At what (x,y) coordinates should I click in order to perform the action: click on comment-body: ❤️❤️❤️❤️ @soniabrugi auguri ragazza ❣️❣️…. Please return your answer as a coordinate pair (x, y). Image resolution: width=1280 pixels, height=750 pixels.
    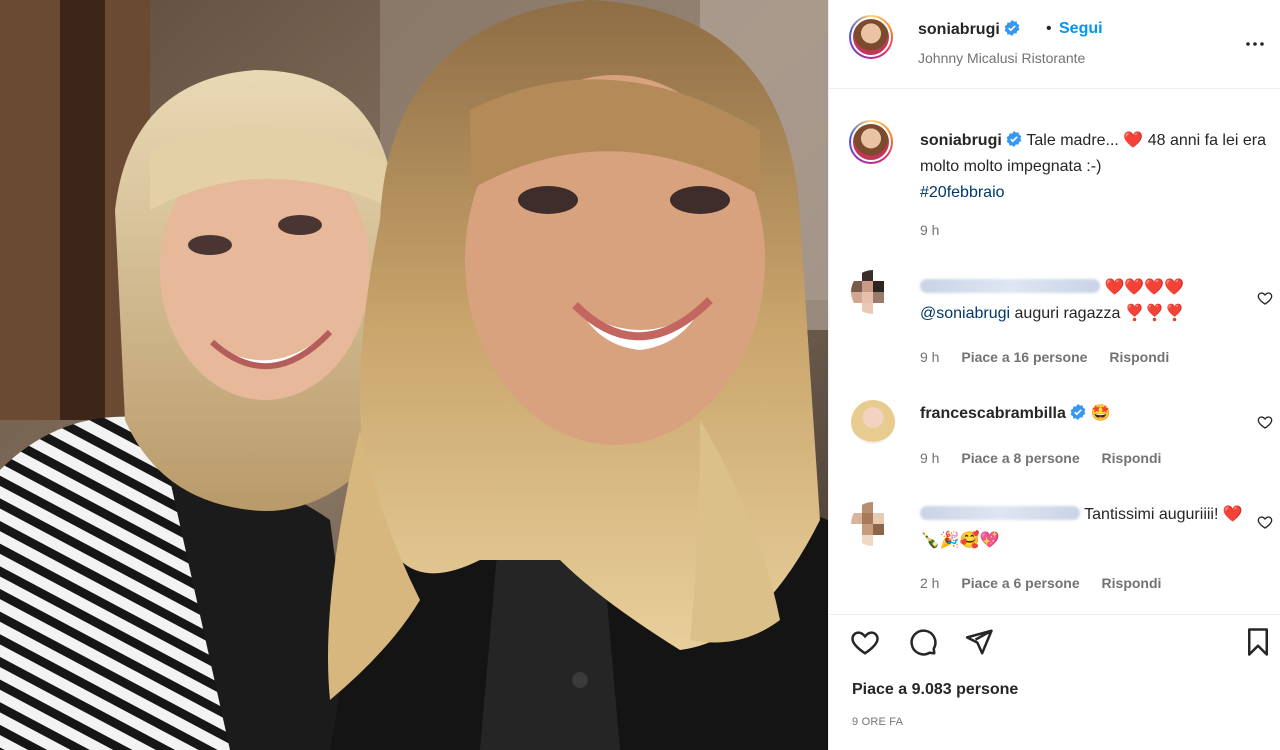
    Looking at the image, I should click on (1085, 301).